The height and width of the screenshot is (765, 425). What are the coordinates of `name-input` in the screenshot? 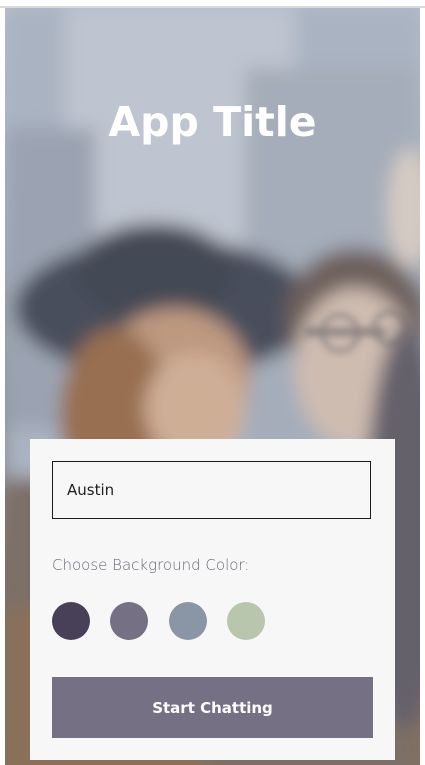 It's located at (211, 490).